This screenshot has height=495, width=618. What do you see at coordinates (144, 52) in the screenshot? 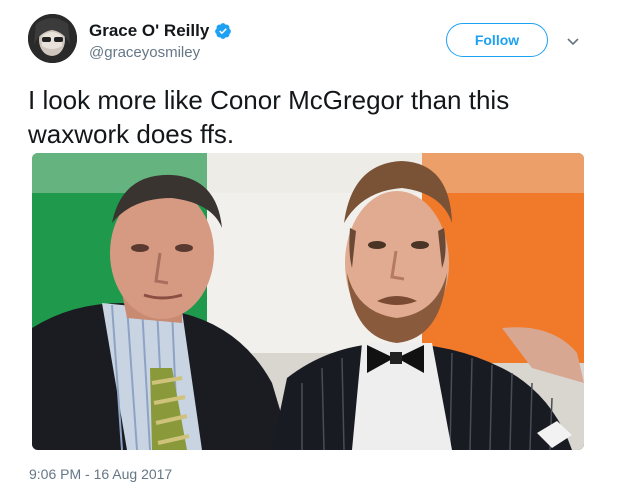
I see `user-handle: @graceyosmiley` at bounding box center [144, 52].